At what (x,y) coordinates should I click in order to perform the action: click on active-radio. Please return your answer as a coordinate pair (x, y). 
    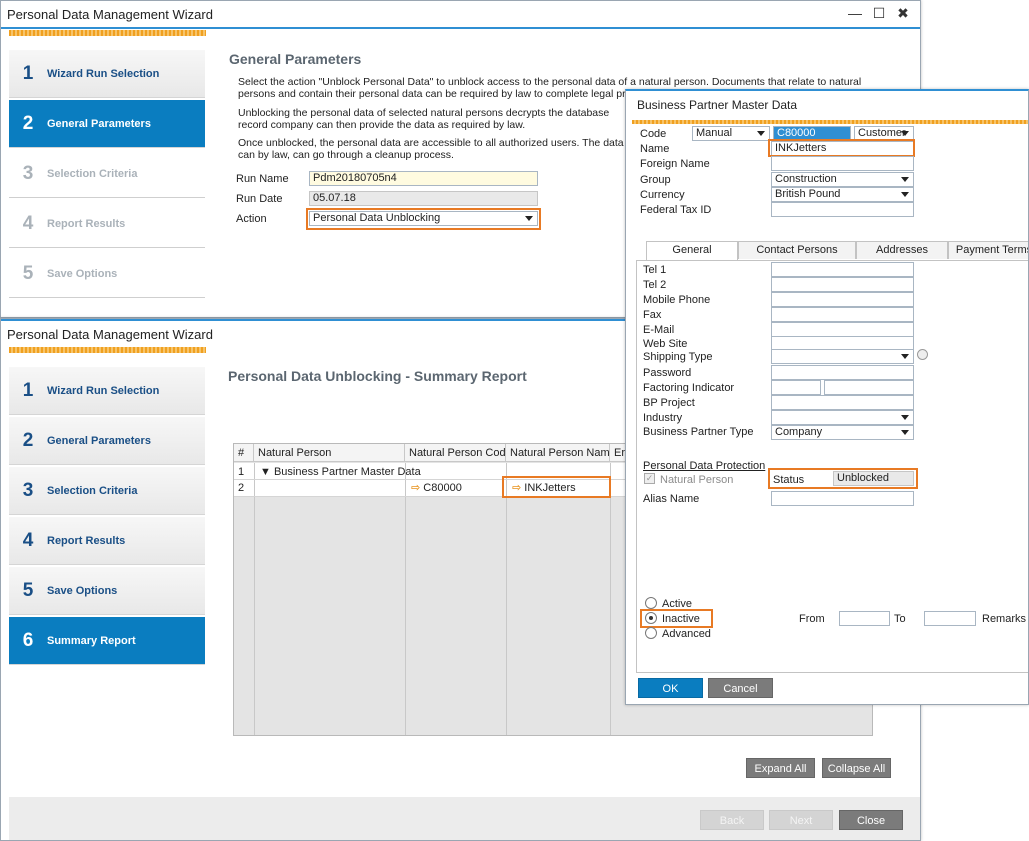
    Looking at the image, I should click on (651, 603).